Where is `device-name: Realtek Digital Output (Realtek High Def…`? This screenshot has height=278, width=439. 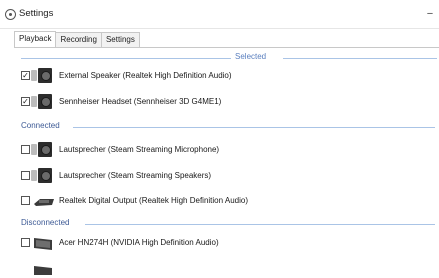
device-name: Realtek Digital Output (Realtek High Def… is located at coordinates (153, 200).